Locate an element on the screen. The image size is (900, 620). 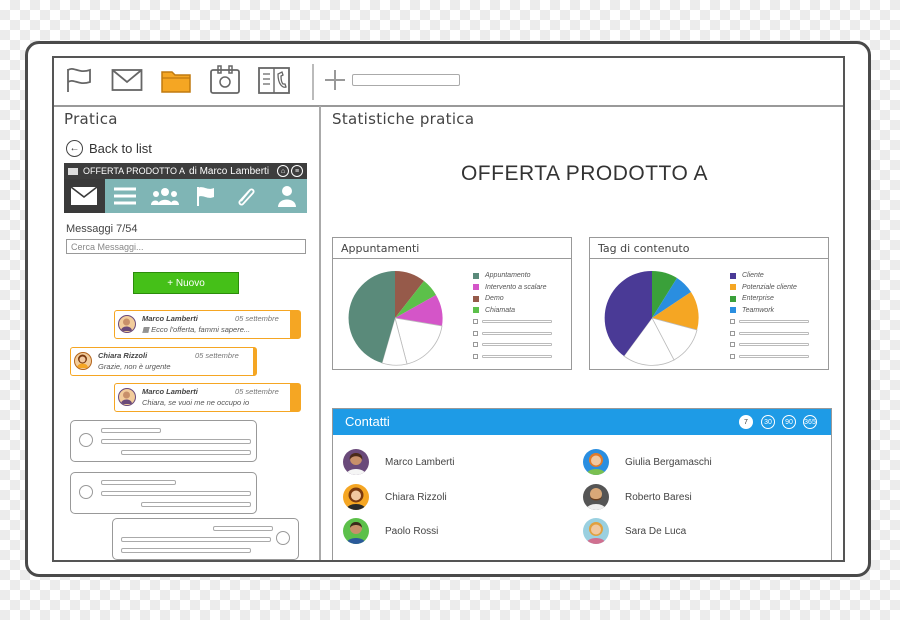
back-to-list-link: ← Back to list is located at coordinates (109, 148).